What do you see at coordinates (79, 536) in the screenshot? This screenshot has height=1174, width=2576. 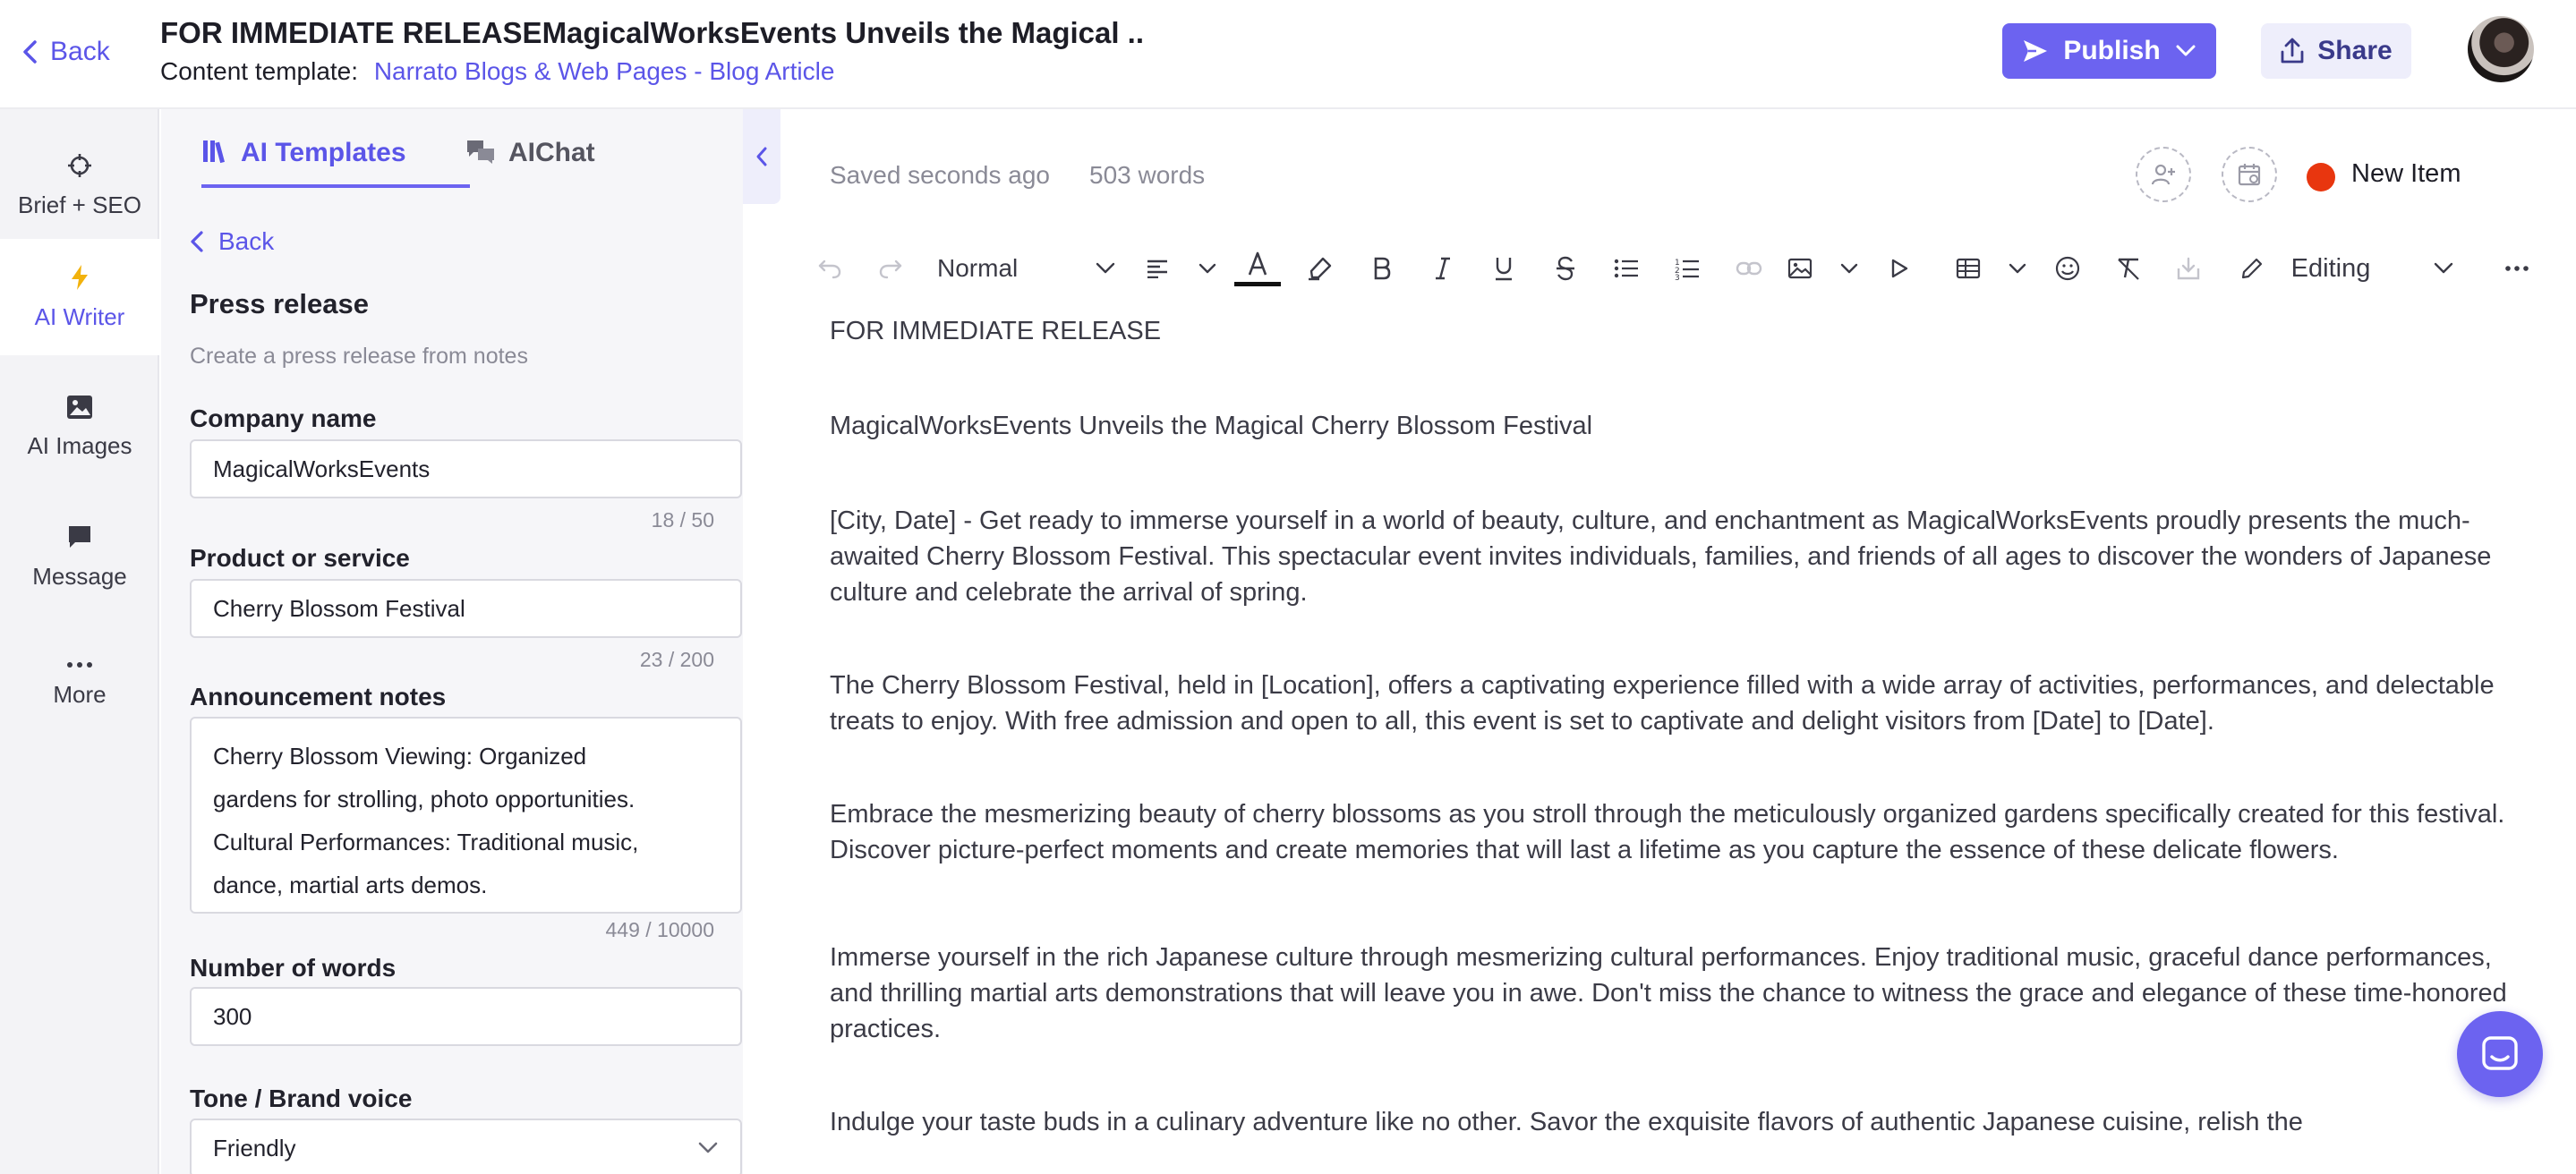 I see `chat-bubble-icon` at bounding box center [79, 536].